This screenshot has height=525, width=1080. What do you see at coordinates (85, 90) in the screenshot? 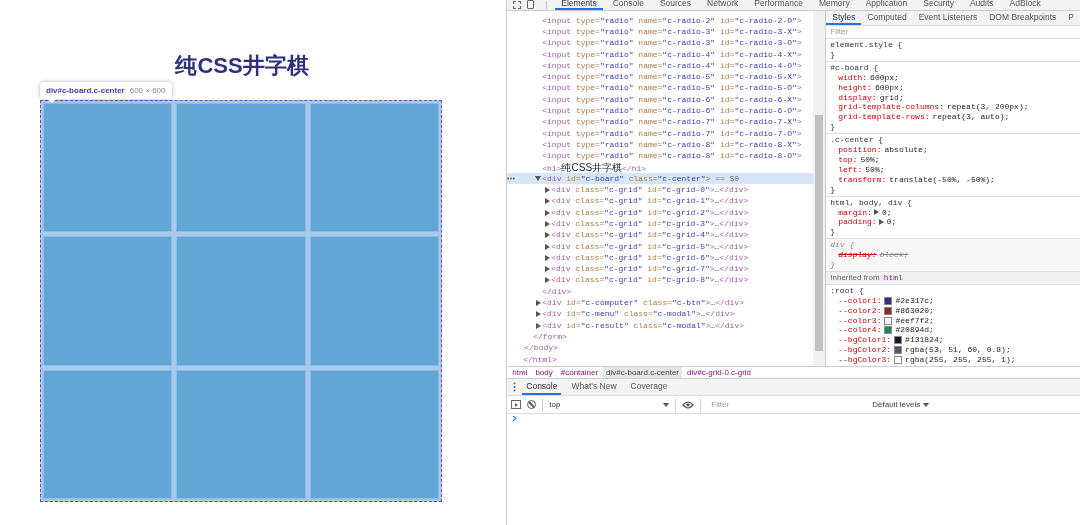
I see `tooltip-selector: div#c-board.c-center` at bounding box center [85, 90].